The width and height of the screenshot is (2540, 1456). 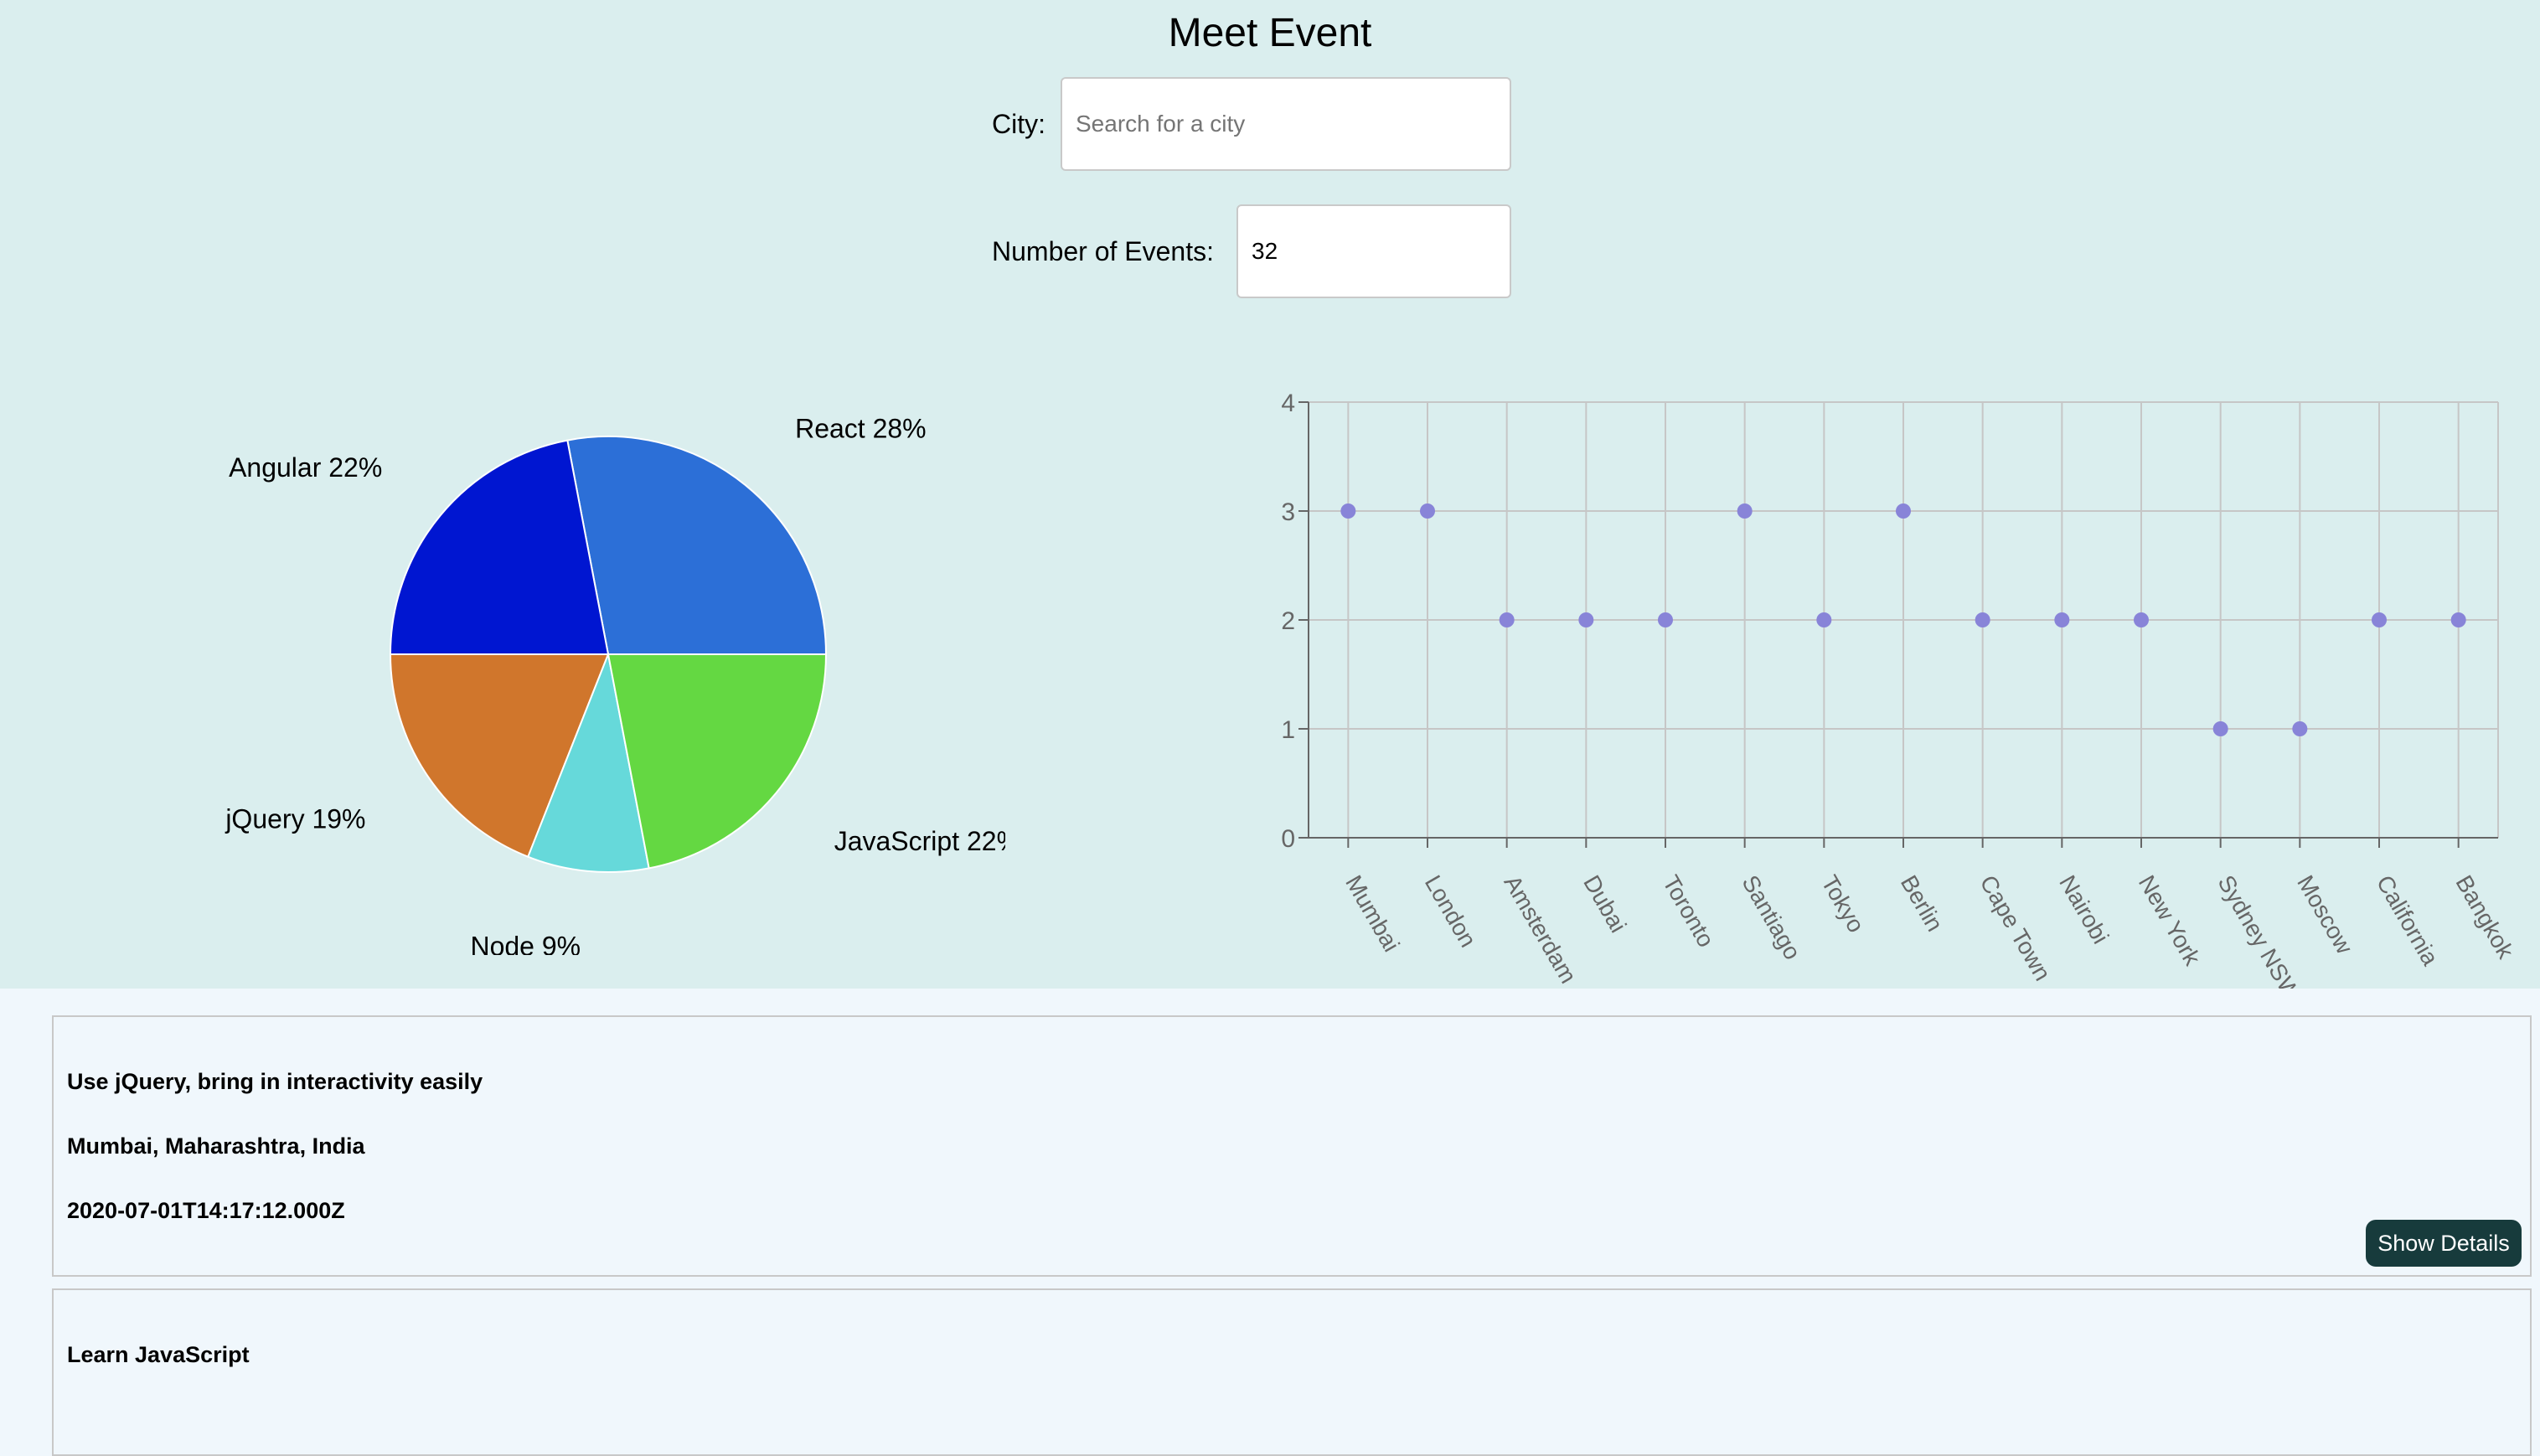 I want to click on x-tick-label: Nairobi, so click(x=2084, y=909).